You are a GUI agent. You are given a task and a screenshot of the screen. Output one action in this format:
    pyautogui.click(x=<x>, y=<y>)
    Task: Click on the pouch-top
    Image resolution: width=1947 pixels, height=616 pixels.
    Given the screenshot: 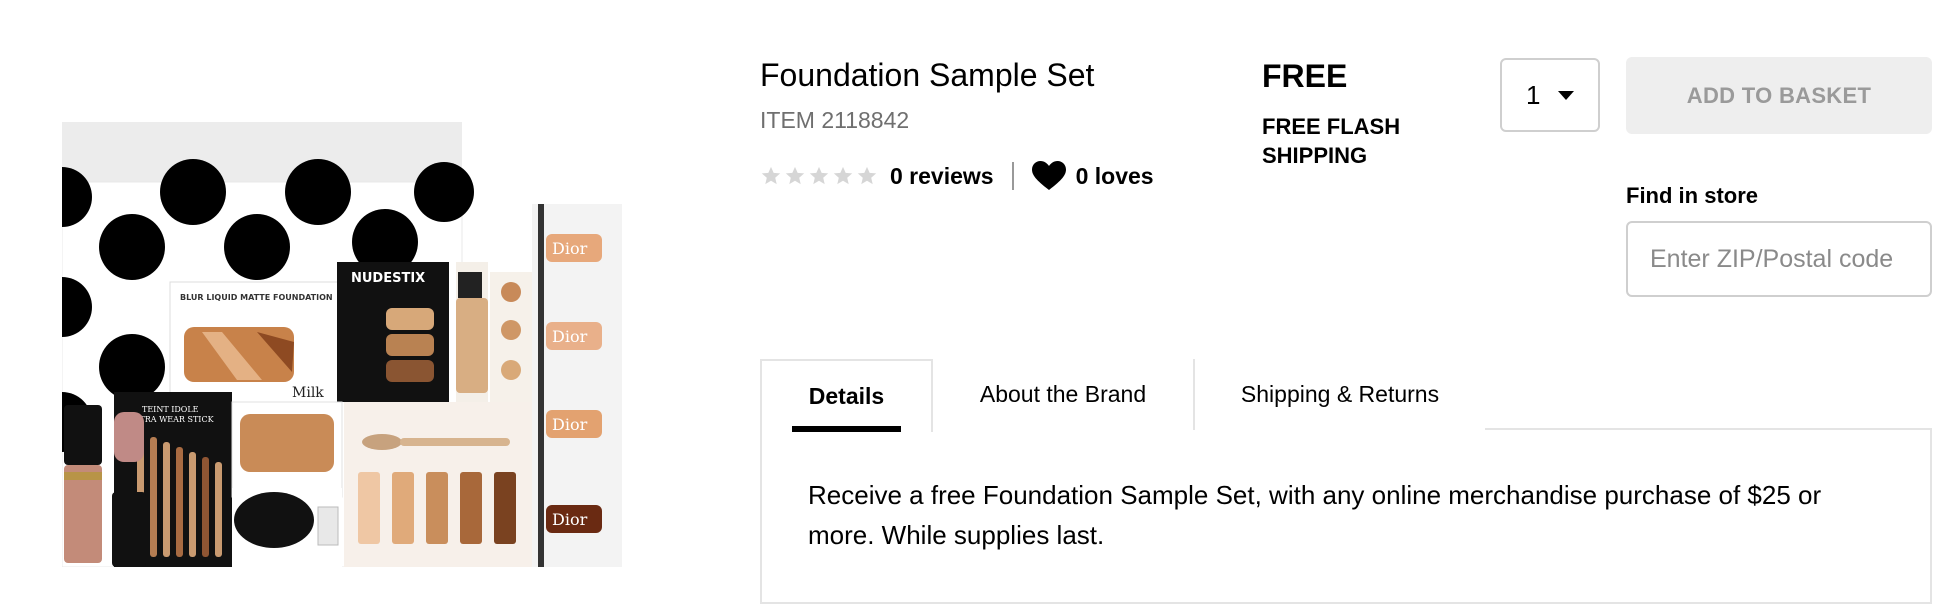 What is the action you would take?
    pyautogui.click(x=262, y=152)
    